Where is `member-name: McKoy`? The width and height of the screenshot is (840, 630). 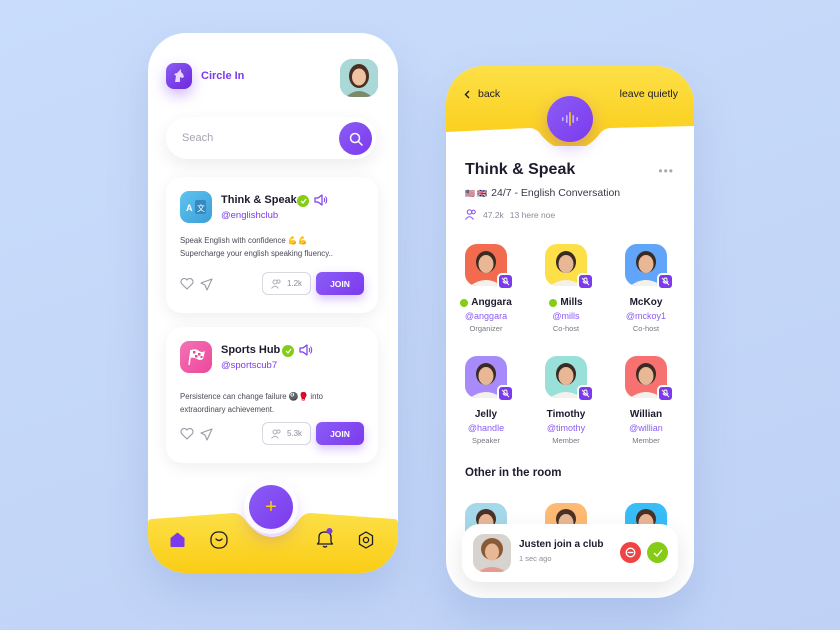
member-name: McKoy is located at coordinates (646, 302).